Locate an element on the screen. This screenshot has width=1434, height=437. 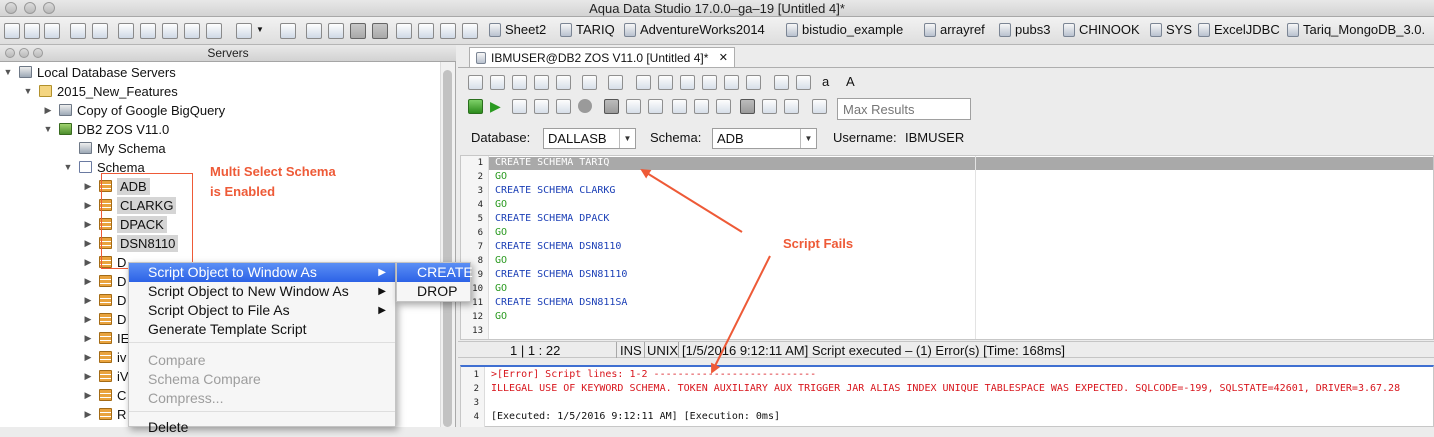
database-select: DALLASB ▼ is located at coordinates (589, 138).